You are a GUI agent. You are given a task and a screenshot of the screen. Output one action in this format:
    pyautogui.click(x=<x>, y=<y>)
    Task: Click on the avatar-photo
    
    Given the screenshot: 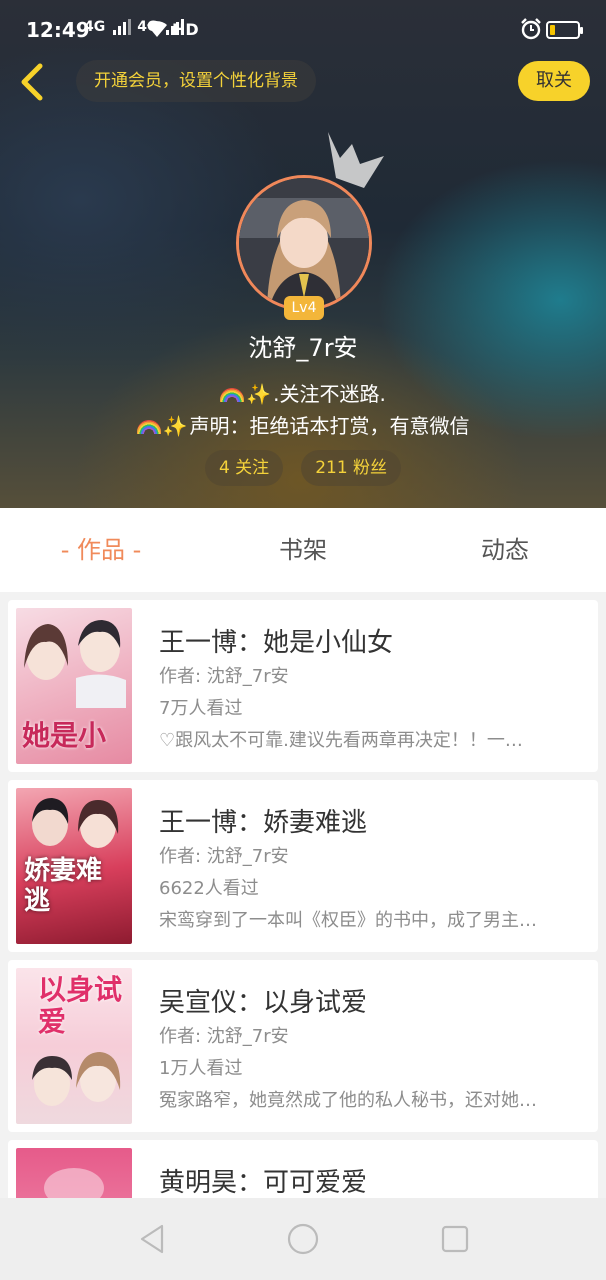 What is the action you would take?
    pyautogui.click(x=304, y=243)
    